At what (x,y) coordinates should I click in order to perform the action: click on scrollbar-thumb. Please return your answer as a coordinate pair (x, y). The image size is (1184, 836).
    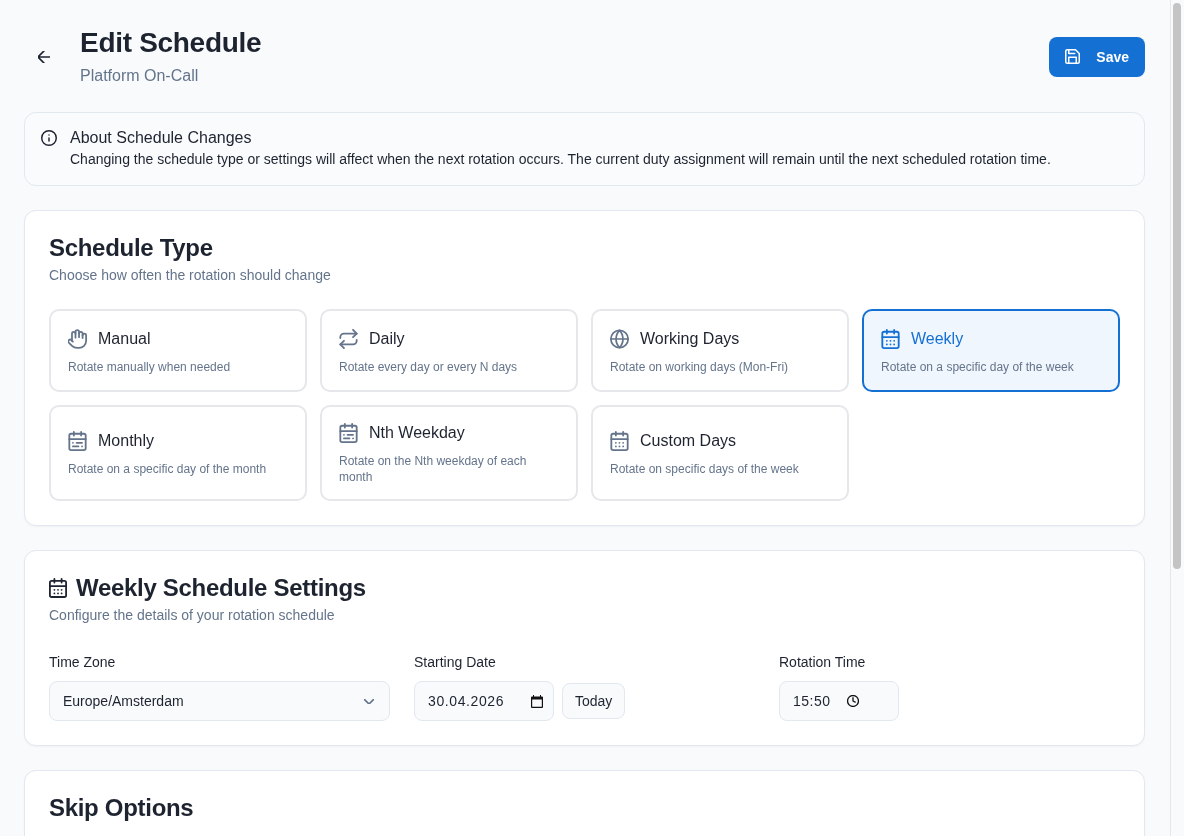
    Looking at the image, I should click on (1177, 286).